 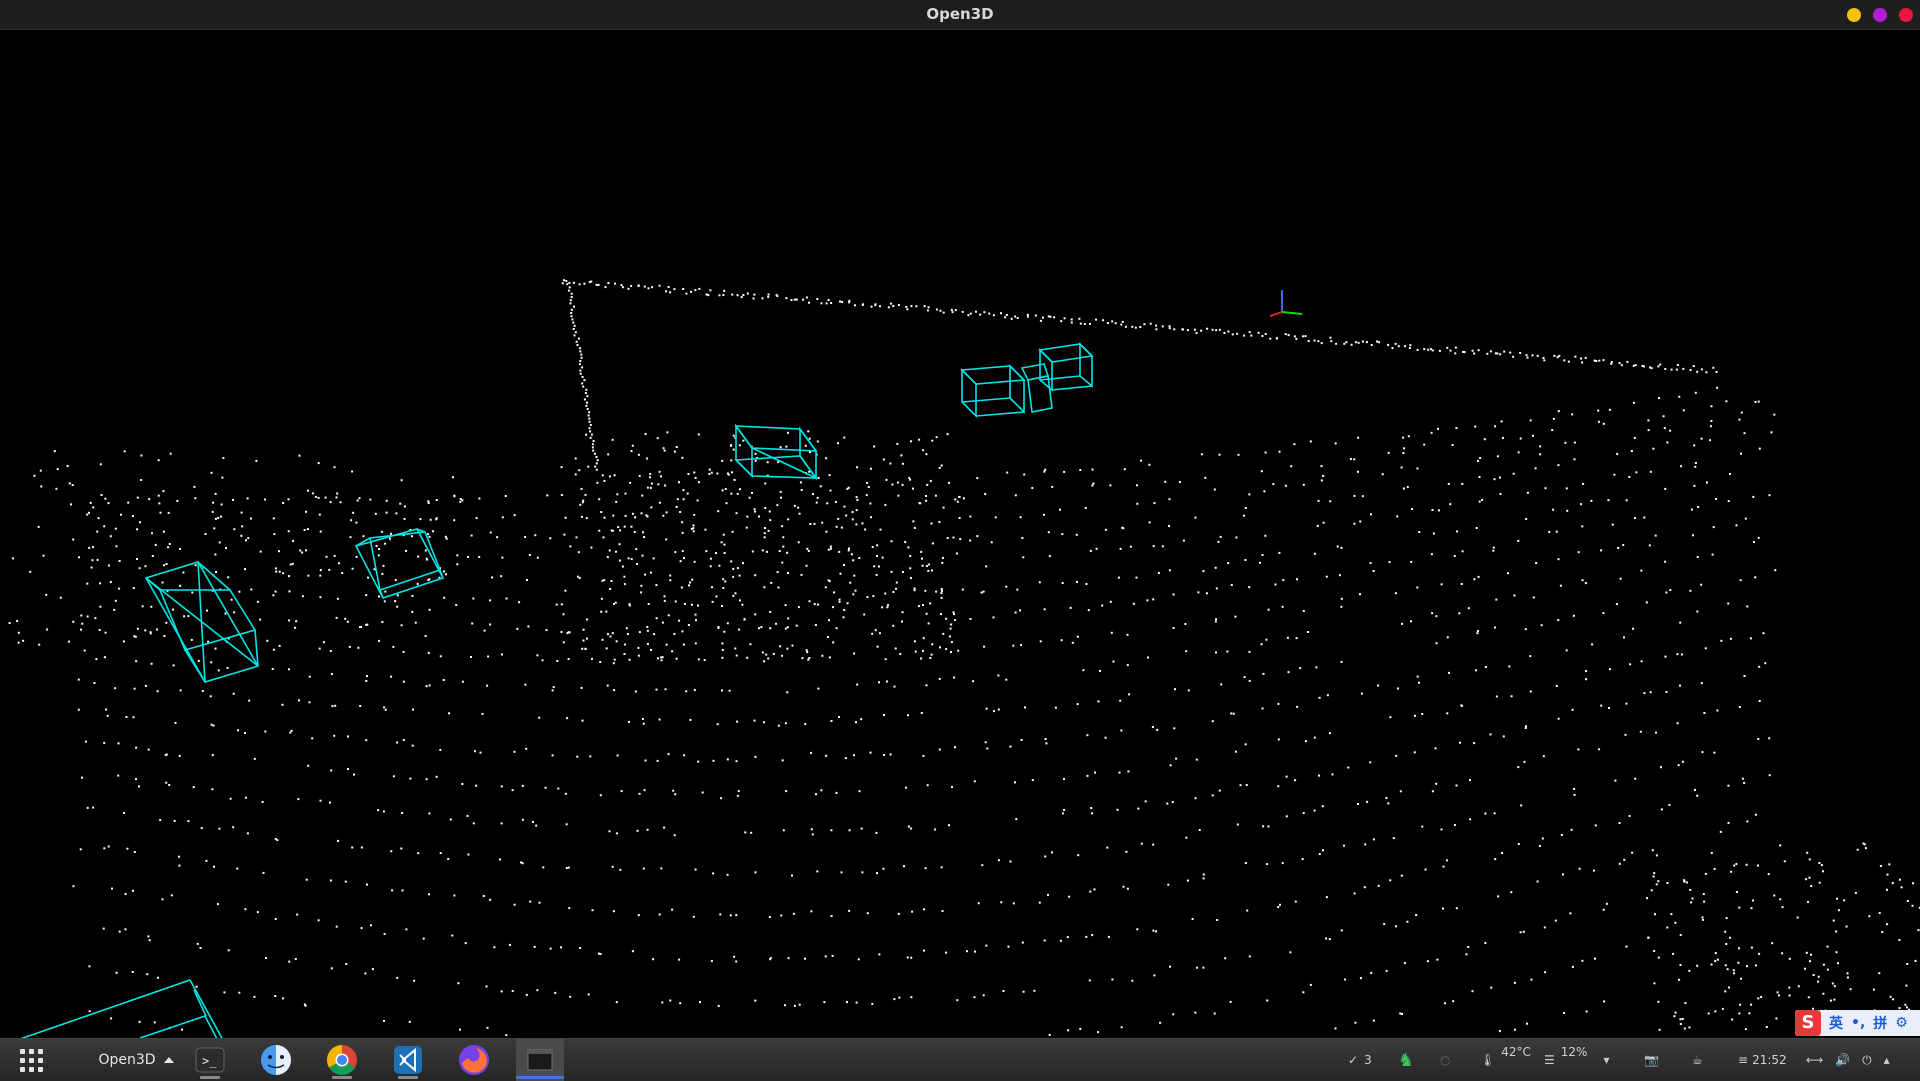 What do you see at coordinates (1842, 1060) in the screenshot?
I see `volume-icon: 🔊` at bounding box center [1842, 1060].